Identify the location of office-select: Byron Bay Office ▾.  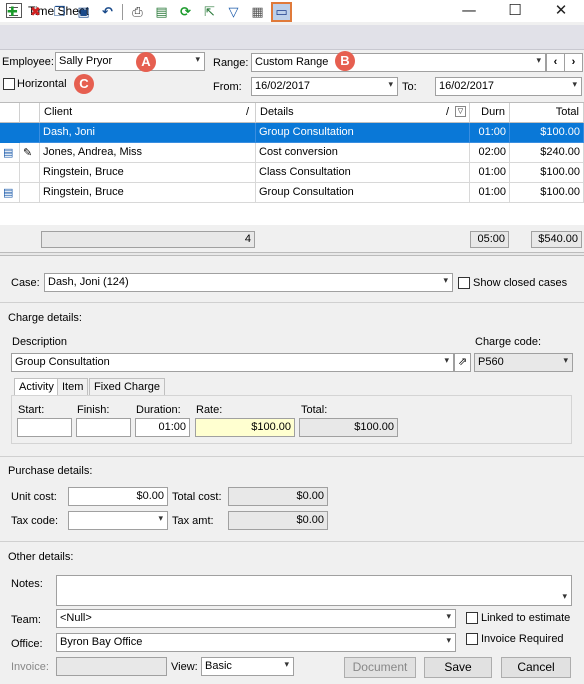
(256, 642).